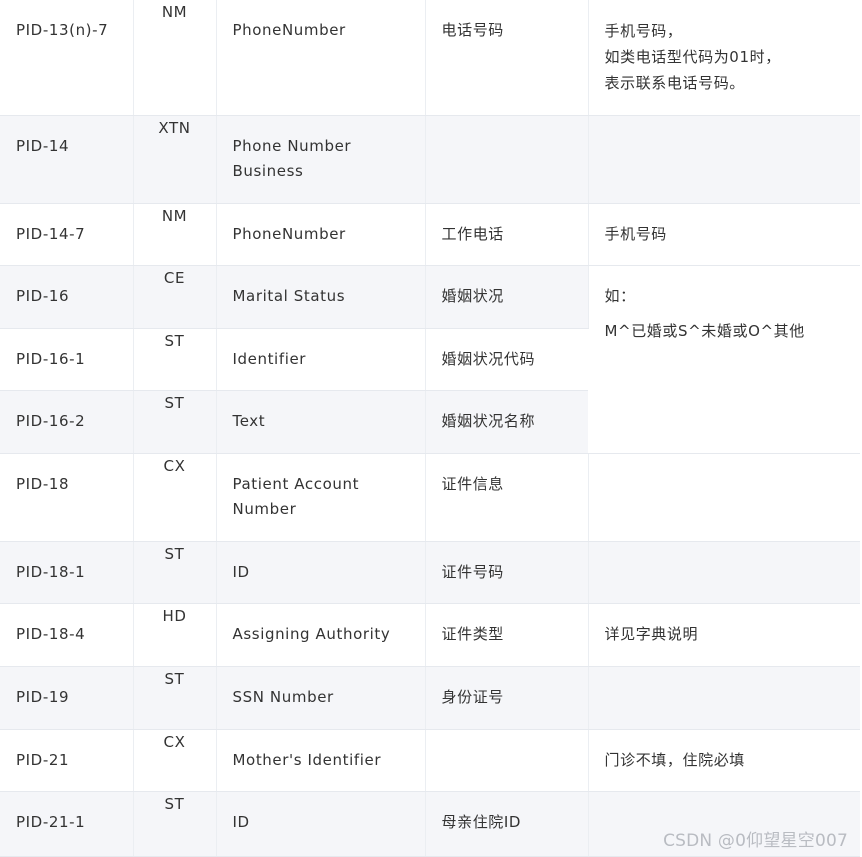 This screenshot has height=857, width=862. I want to click on field-id: PID-18-1, so click(67, 572).